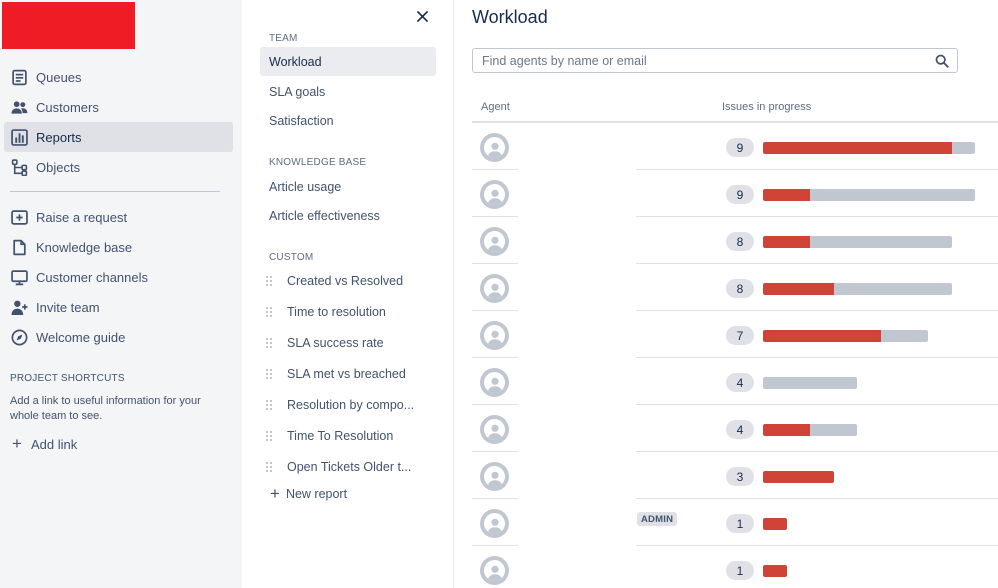 The width and height of the screenshot is (998, 588). Describe the element at coordinates (118, 337) in the screenshot. I see `sidebar-item-welcome-guide: Welcome guide` at that location.